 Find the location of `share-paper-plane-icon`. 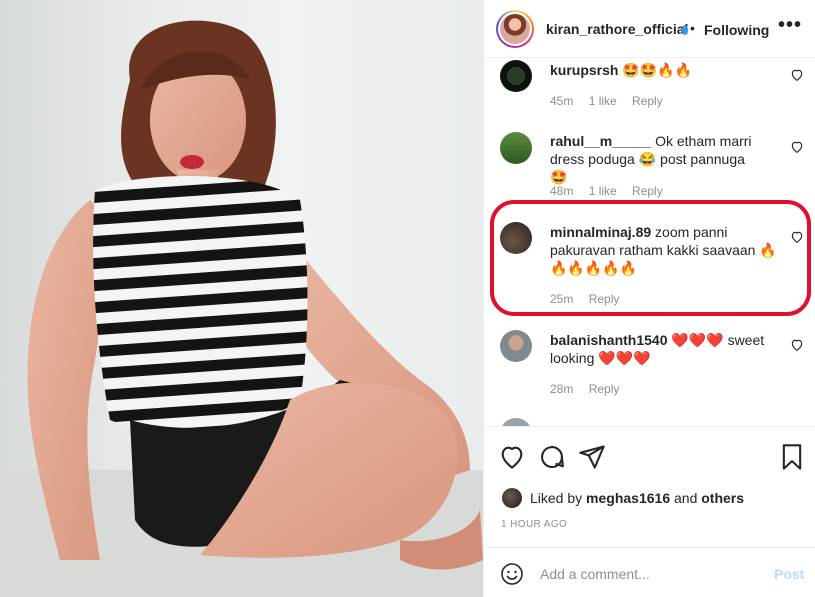

share-paper-plane-icon is located at coordinates (592, 457).